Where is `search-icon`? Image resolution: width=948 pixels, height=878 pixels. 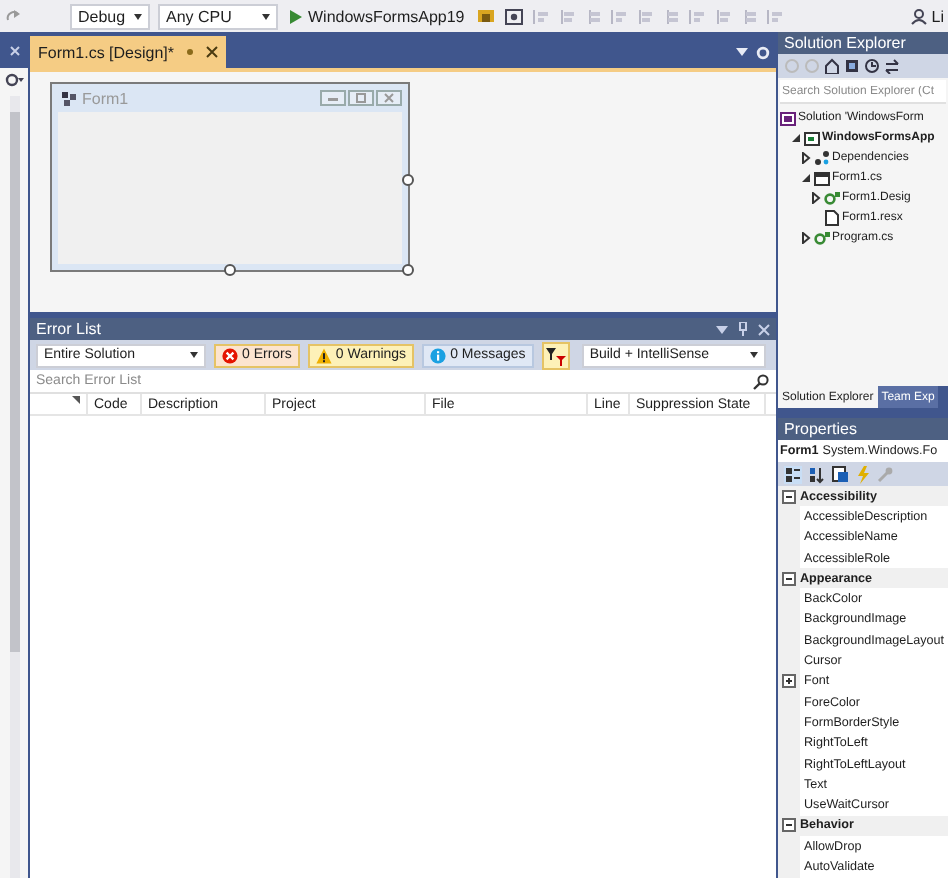 search-icon is located at coordinates (764, 381).